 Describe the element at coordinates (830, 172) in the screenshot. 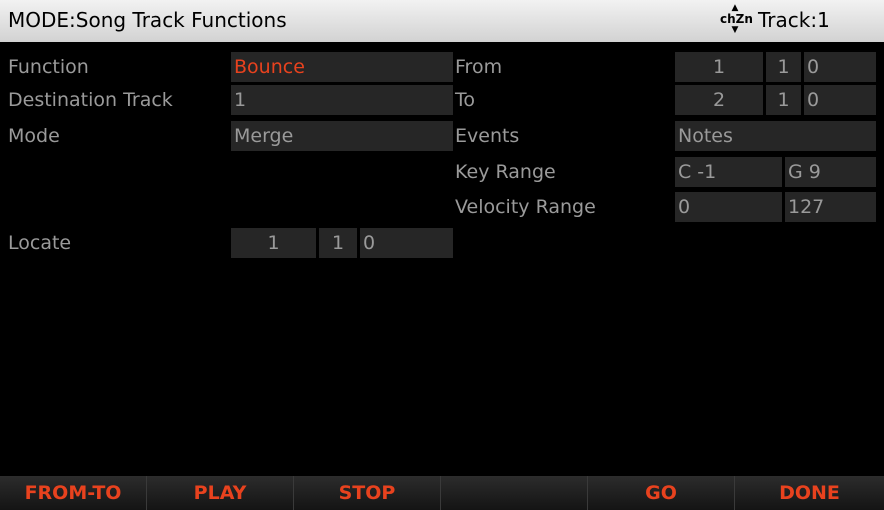

I see `key-range-high-field: G 9` at that location.